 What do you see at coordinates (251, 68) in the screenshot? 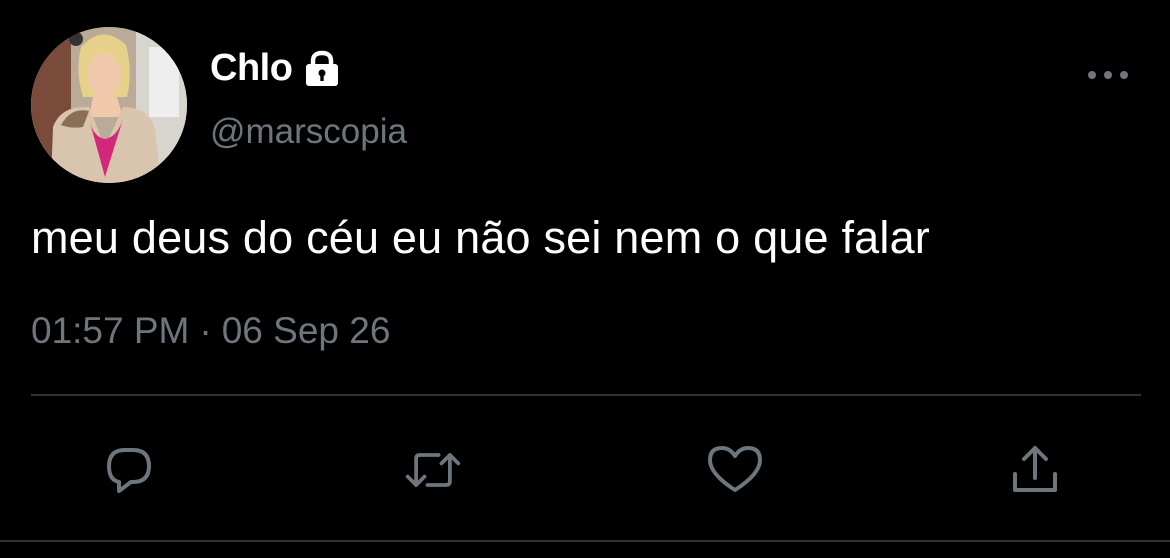
I see `display-name: Chlo` at bounding box center [251, 68].